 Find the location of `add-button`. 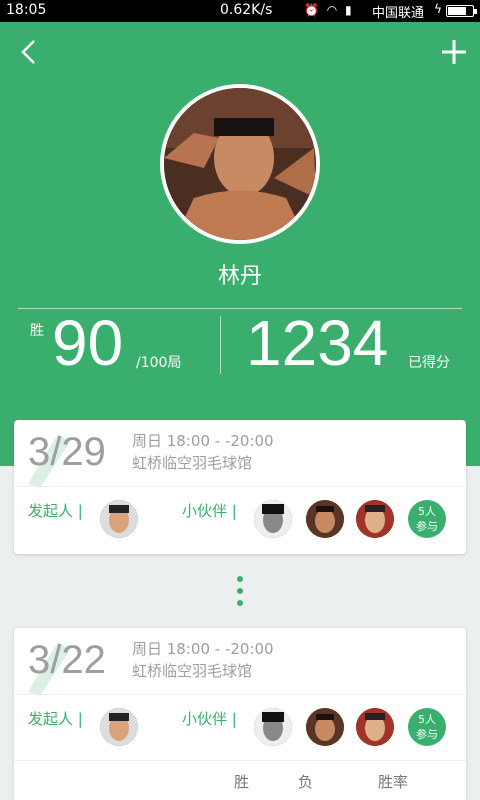

add-button is located at coordinates (454, 52).